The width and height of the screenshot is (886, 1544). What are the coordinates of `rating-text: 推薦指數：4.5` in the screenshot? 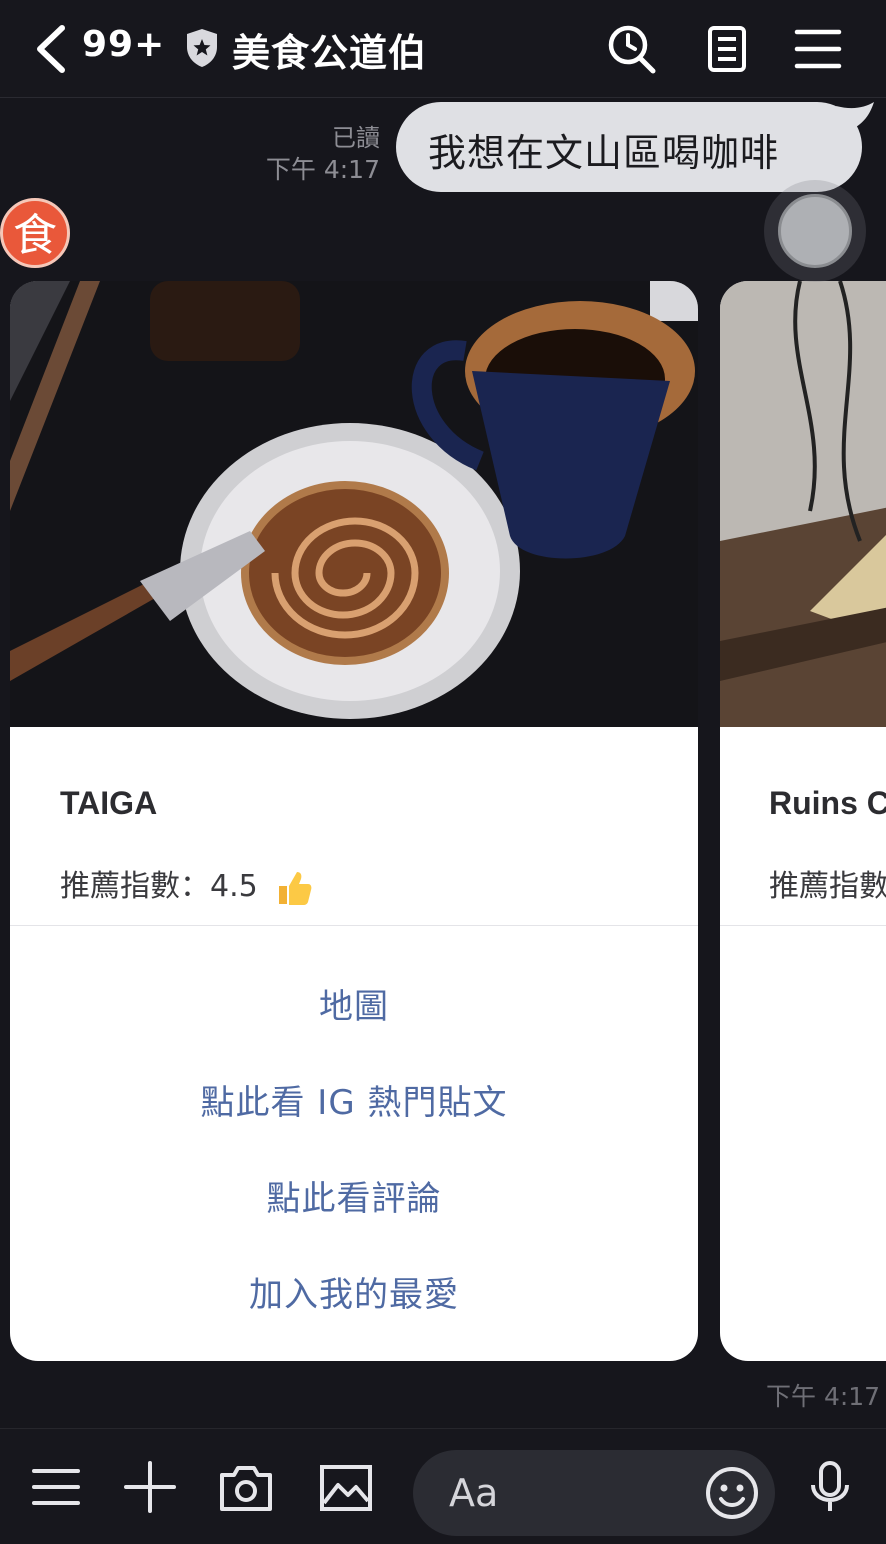 It's located at (159, 886).